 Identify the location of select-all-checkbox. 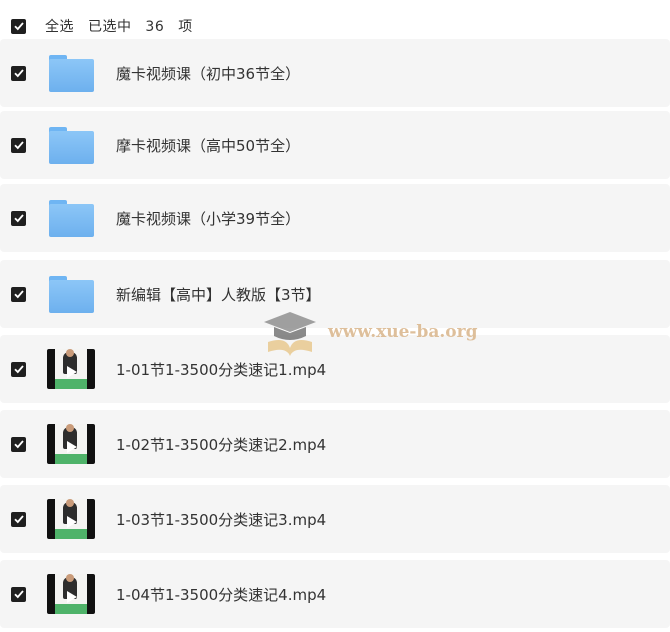
(18, 26).